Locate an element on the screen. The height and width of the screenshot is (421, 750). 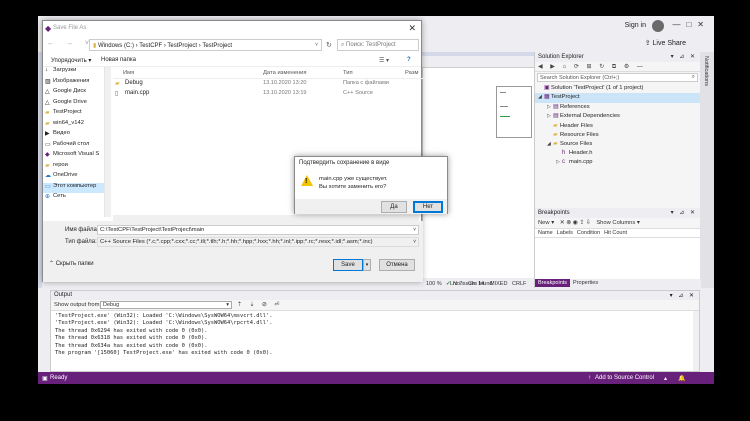
tree-item: ▰ Header Files is located at coordinates (617, 126).